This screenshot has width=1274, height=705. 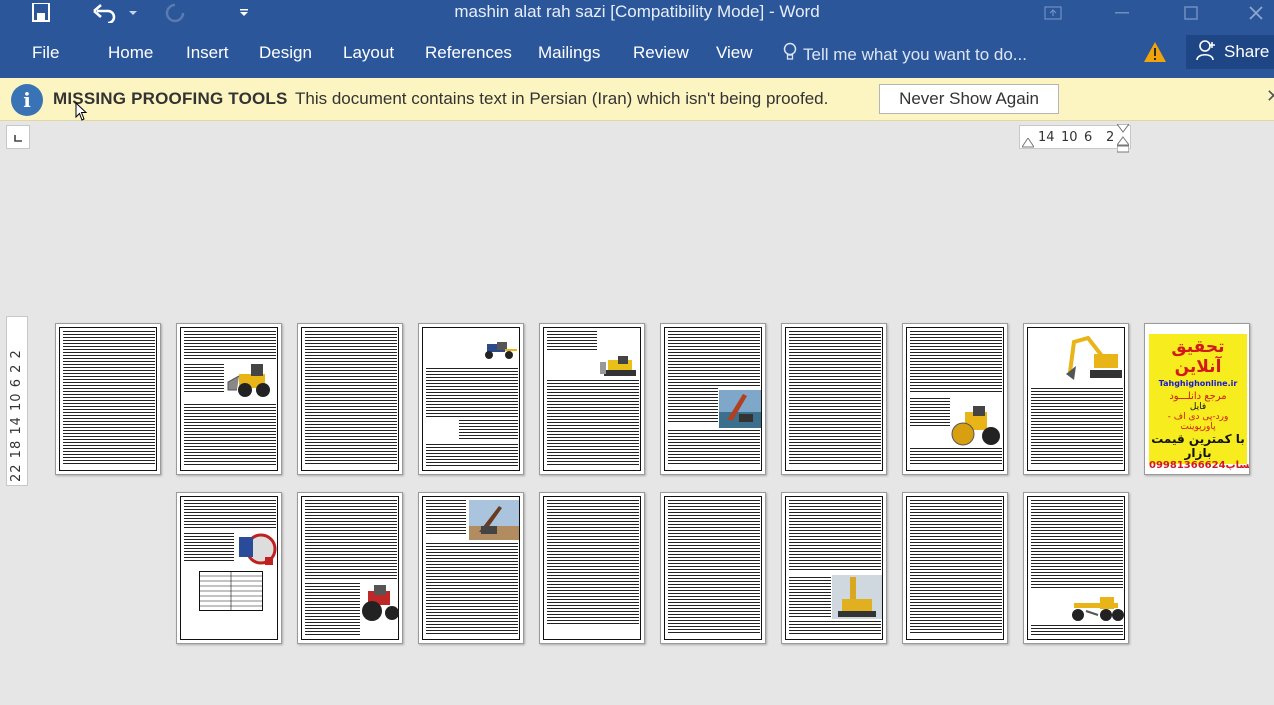 What do you see at coordinates (1123, 139) in the screenshot?
I see `indent-marker-icon` at bounding box center [1123, 139].